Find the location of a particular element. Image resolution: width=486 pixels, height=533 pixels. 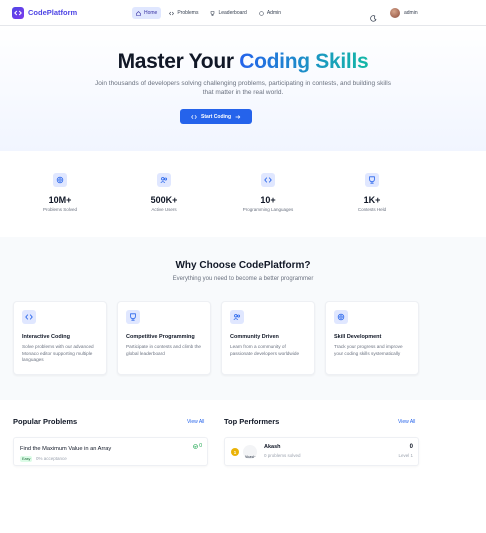

nav-link-label: Admin is located at coordinates (274, 13).